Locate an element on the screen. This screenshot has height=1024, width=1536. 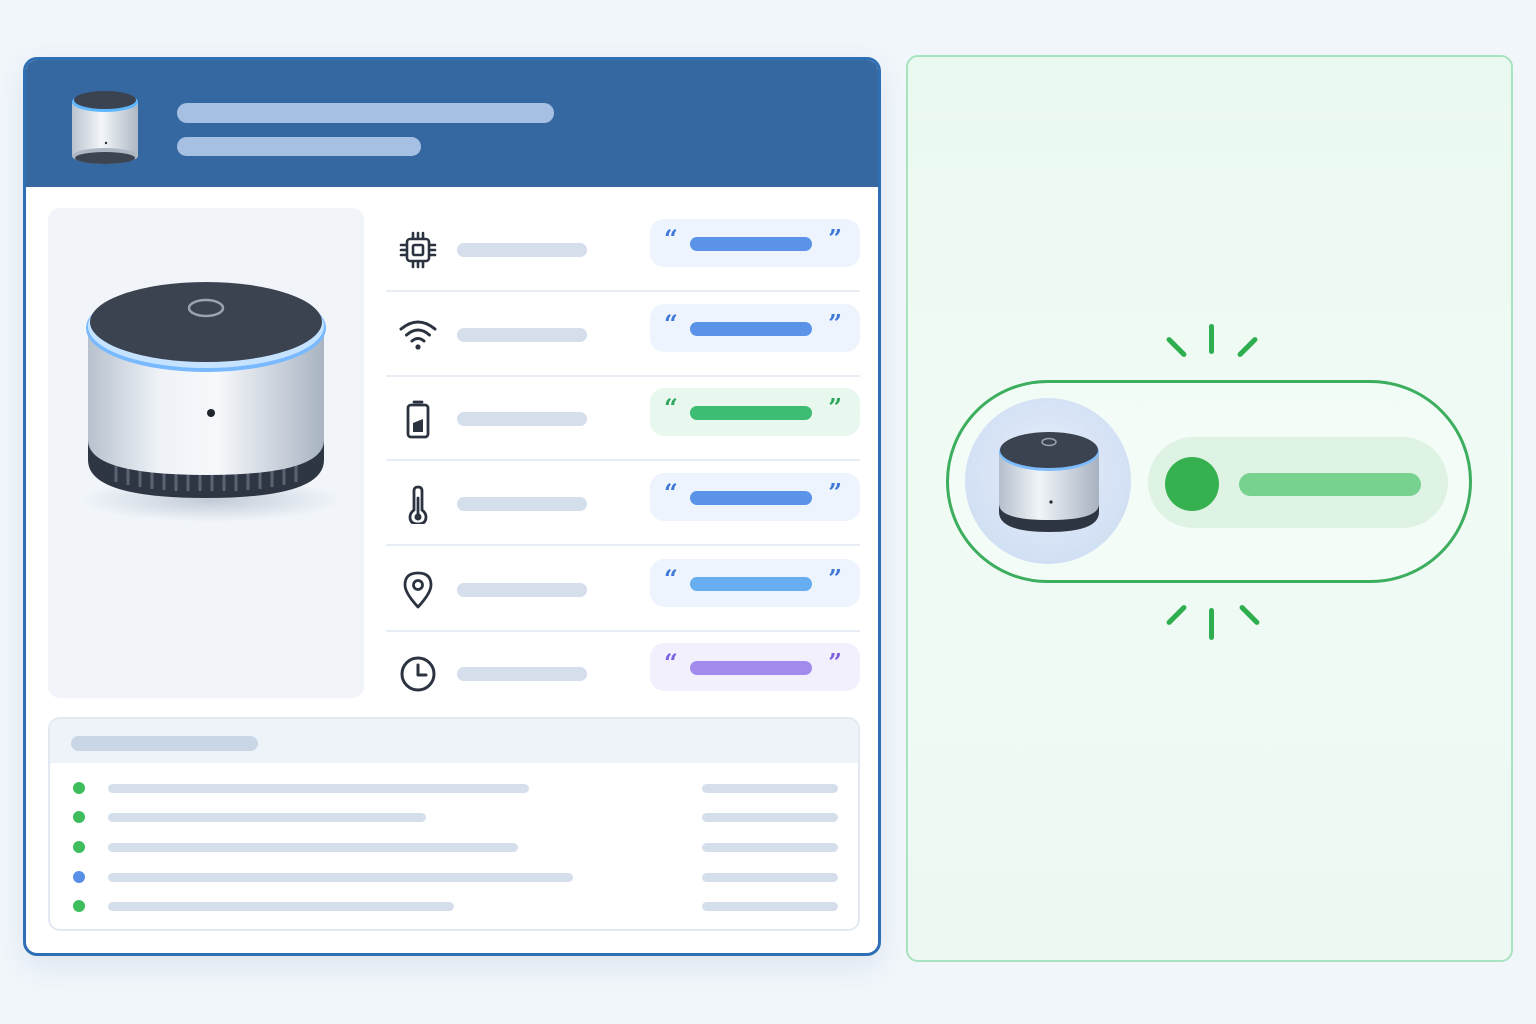
spec-row-location: “ ” is located at coordinates (623, 590).